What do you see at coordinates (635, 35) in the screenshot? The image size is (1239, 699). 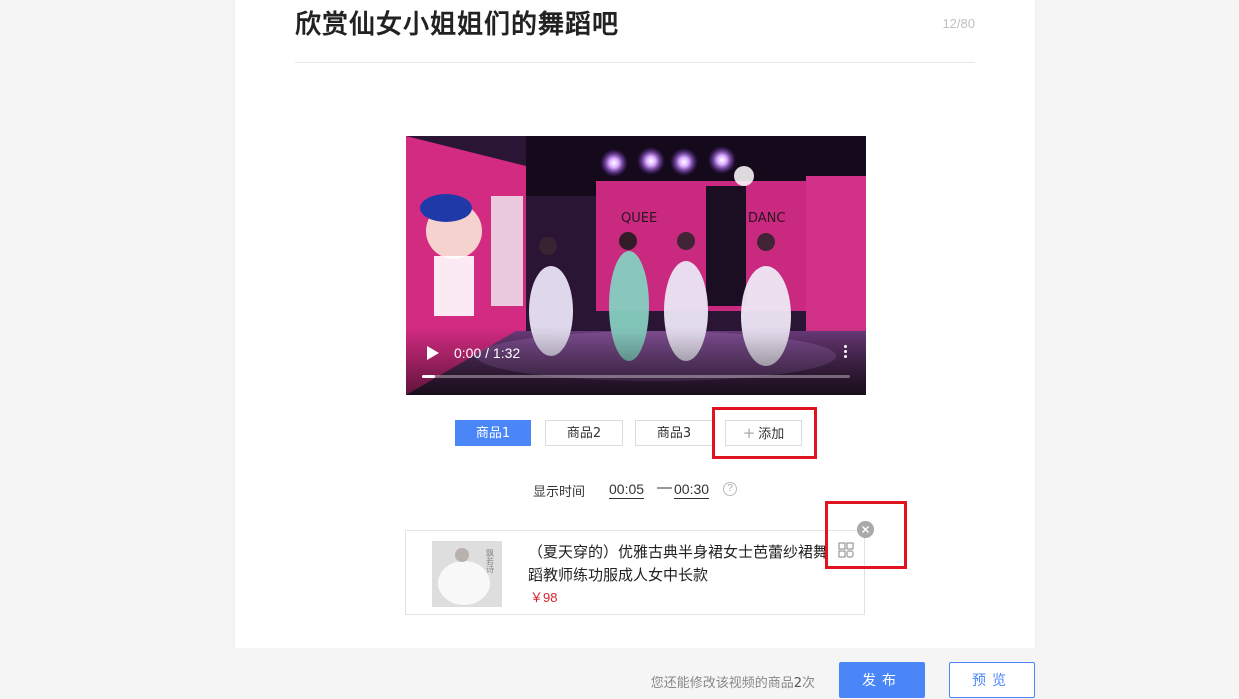 I see `title-row: 欣赏仙女小姐姐们的舞蹈吧 12/80` at bounding box center [635, 35].